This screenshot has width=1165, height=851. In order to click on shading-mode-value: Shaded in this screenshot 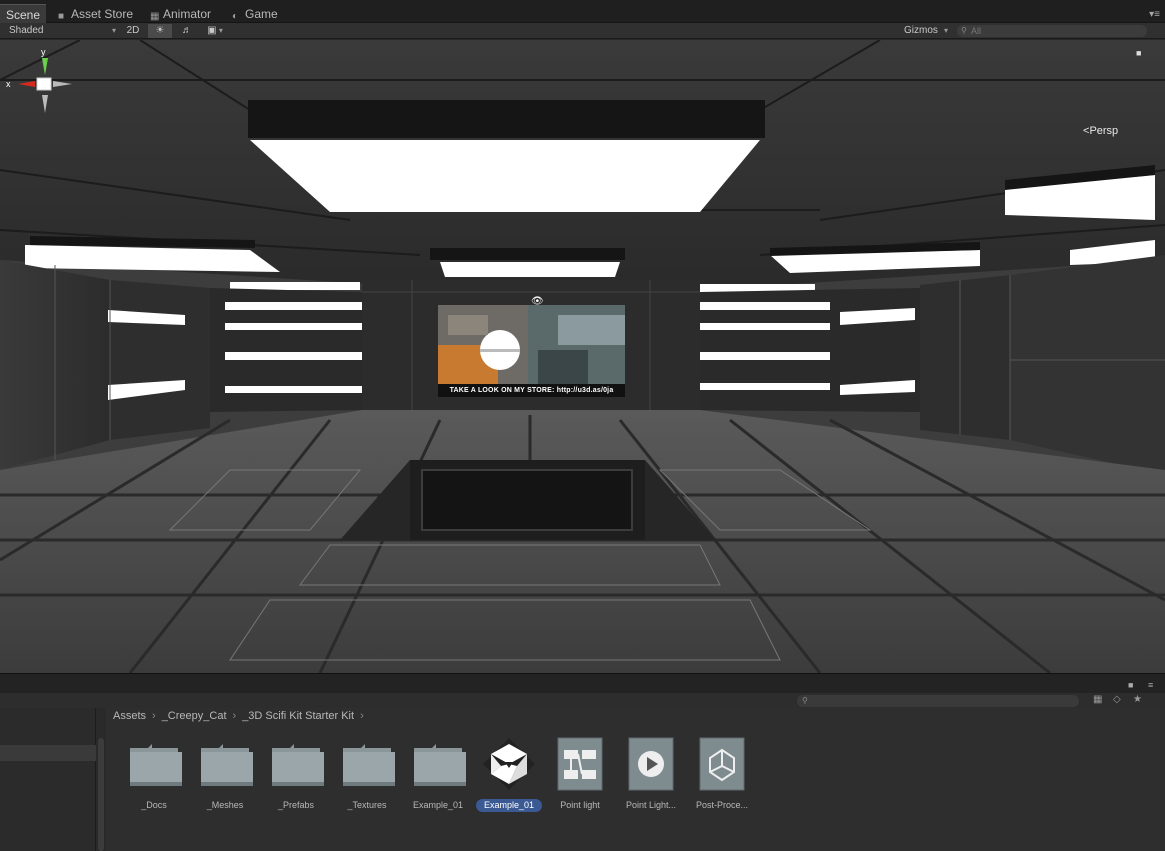, I will do `click(26, 30)`.